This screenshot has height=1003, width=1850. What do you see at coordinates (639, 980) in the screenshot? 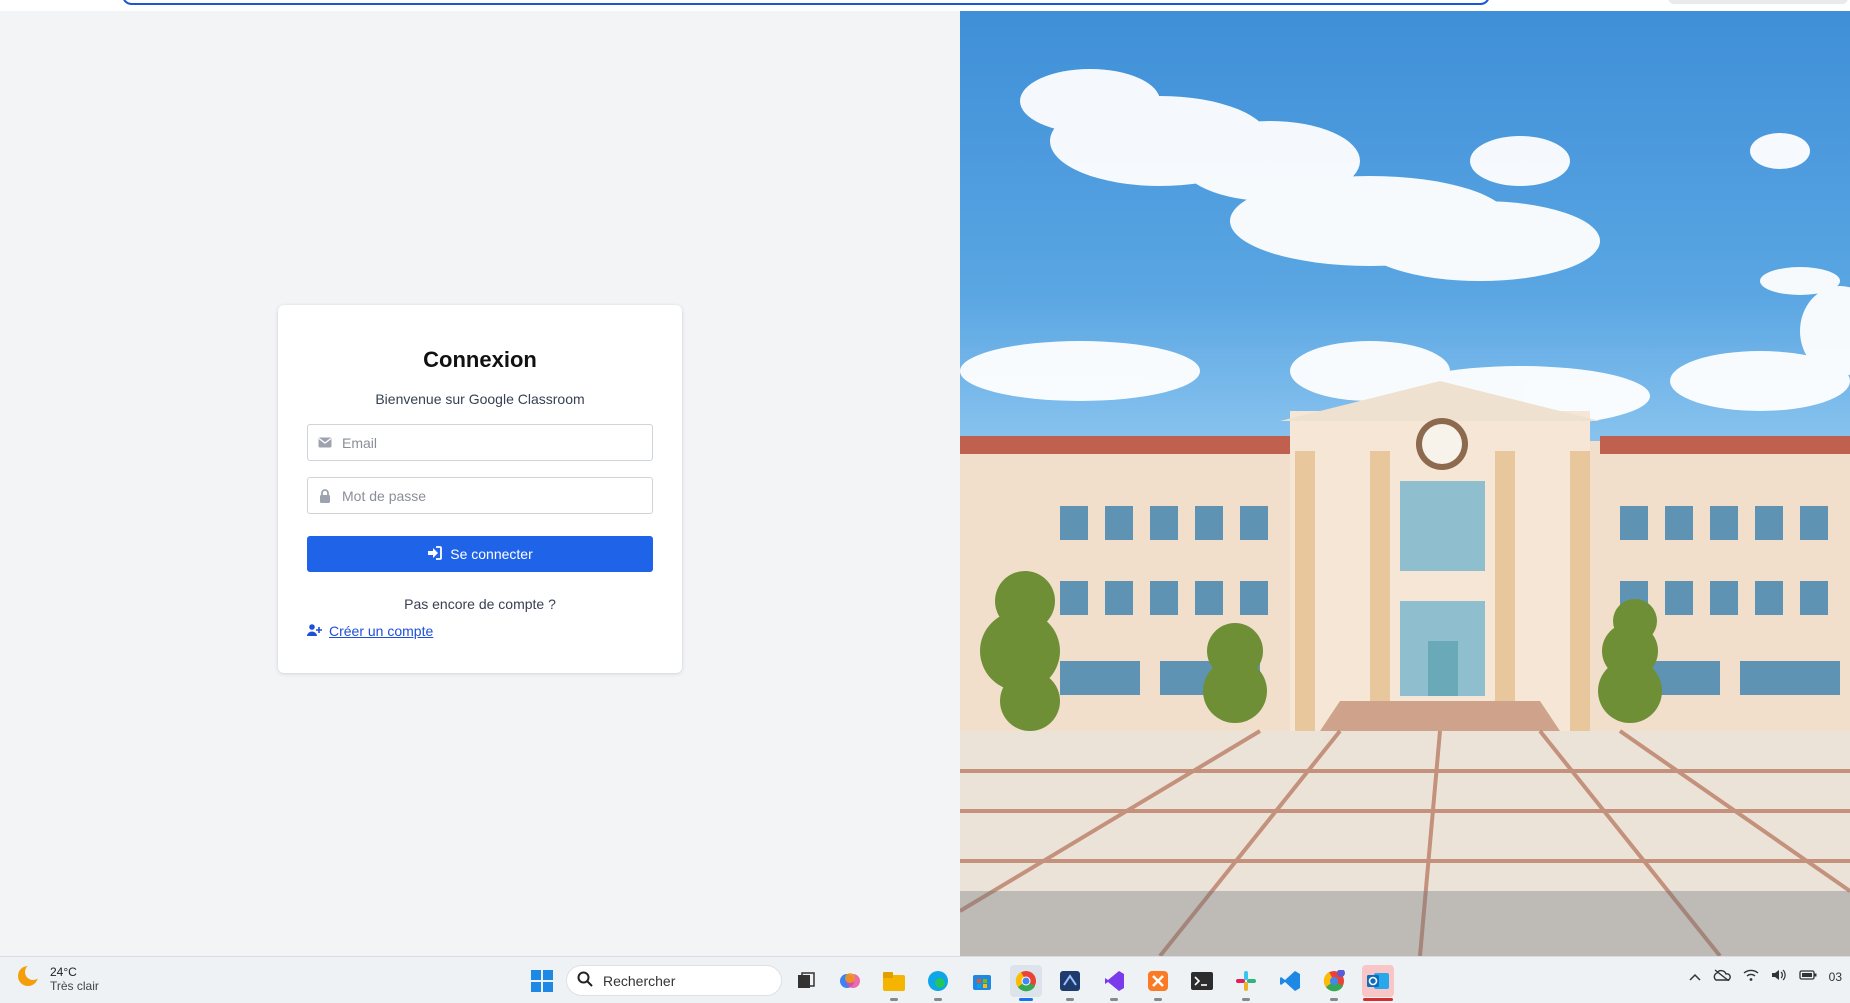
I see `search-placeholder: Rechercher` at bounding box center [639, 980].